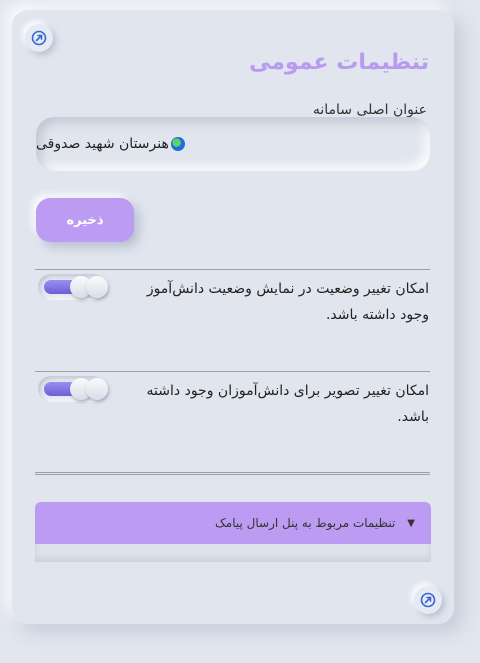  What do you see at coordinates (232, 473) in the screenshot?
I see `divider-double` at bounding box center [232, 473].